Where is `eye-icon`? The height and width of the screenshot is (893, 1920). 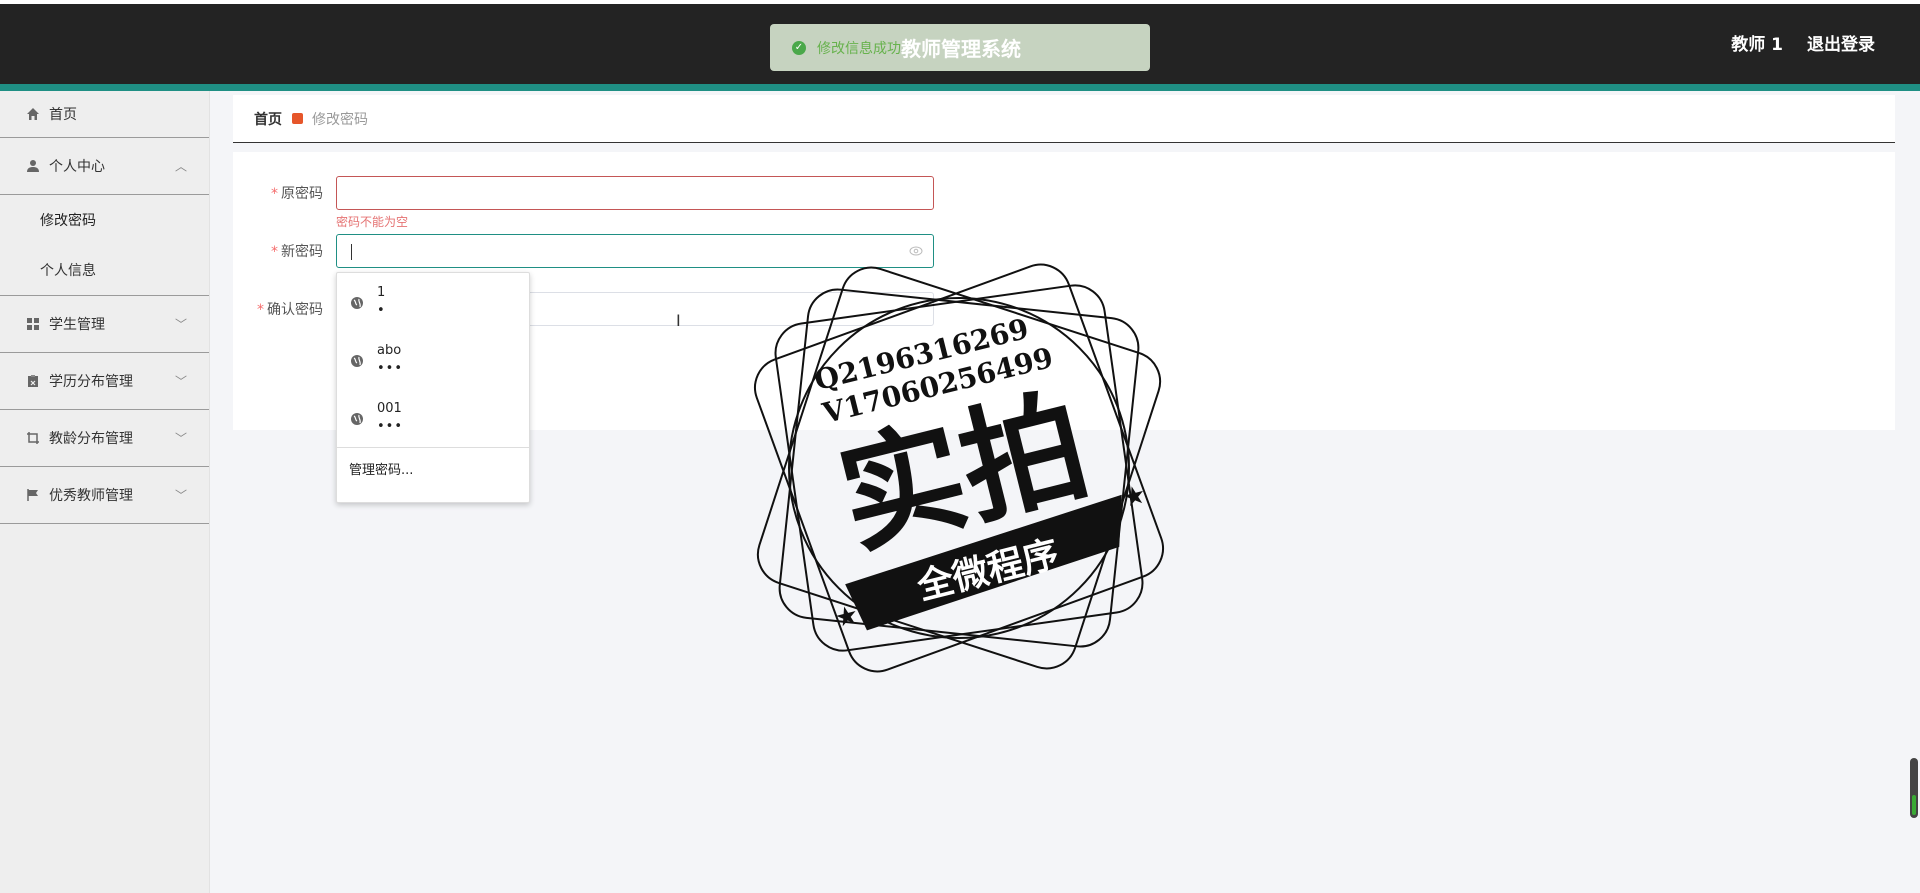
eye-icon is located at coordinates (916, 252).